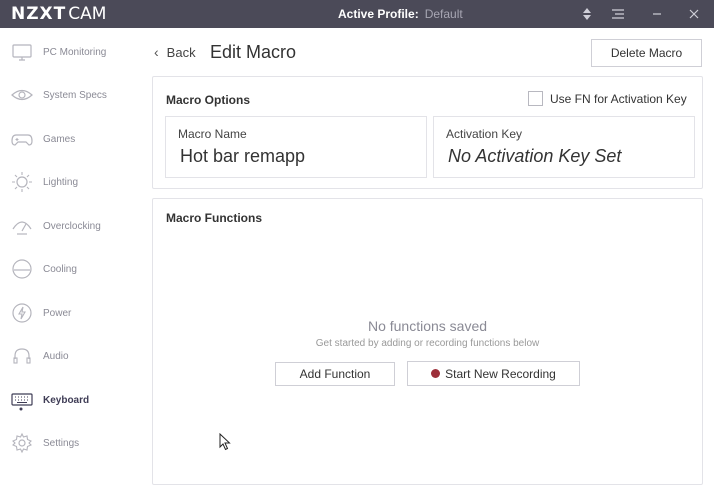 The height and width of the screenshot is (497, 714). What do you see at coordinates (61, 182) in the screenshot?
I see `sidebar-item-label: Lighting` at bounding box center [61, 182].